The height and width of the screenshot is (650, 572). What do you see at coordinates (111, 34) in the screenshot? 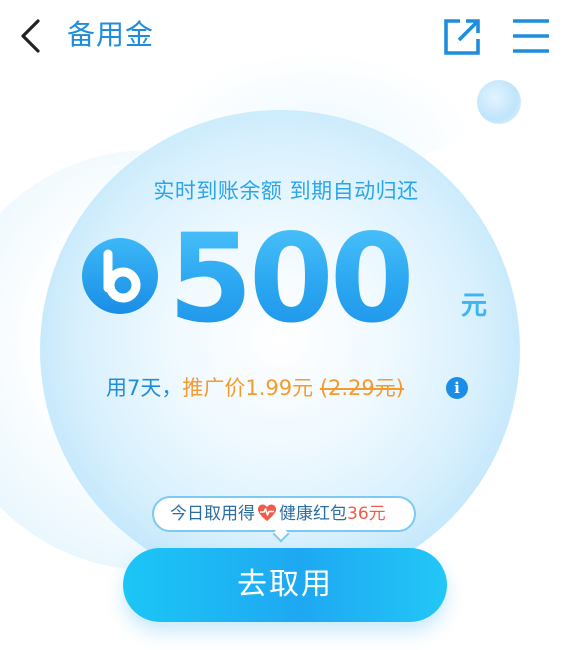
I see `page-title: 备用金` at bounding box center [111, 34].